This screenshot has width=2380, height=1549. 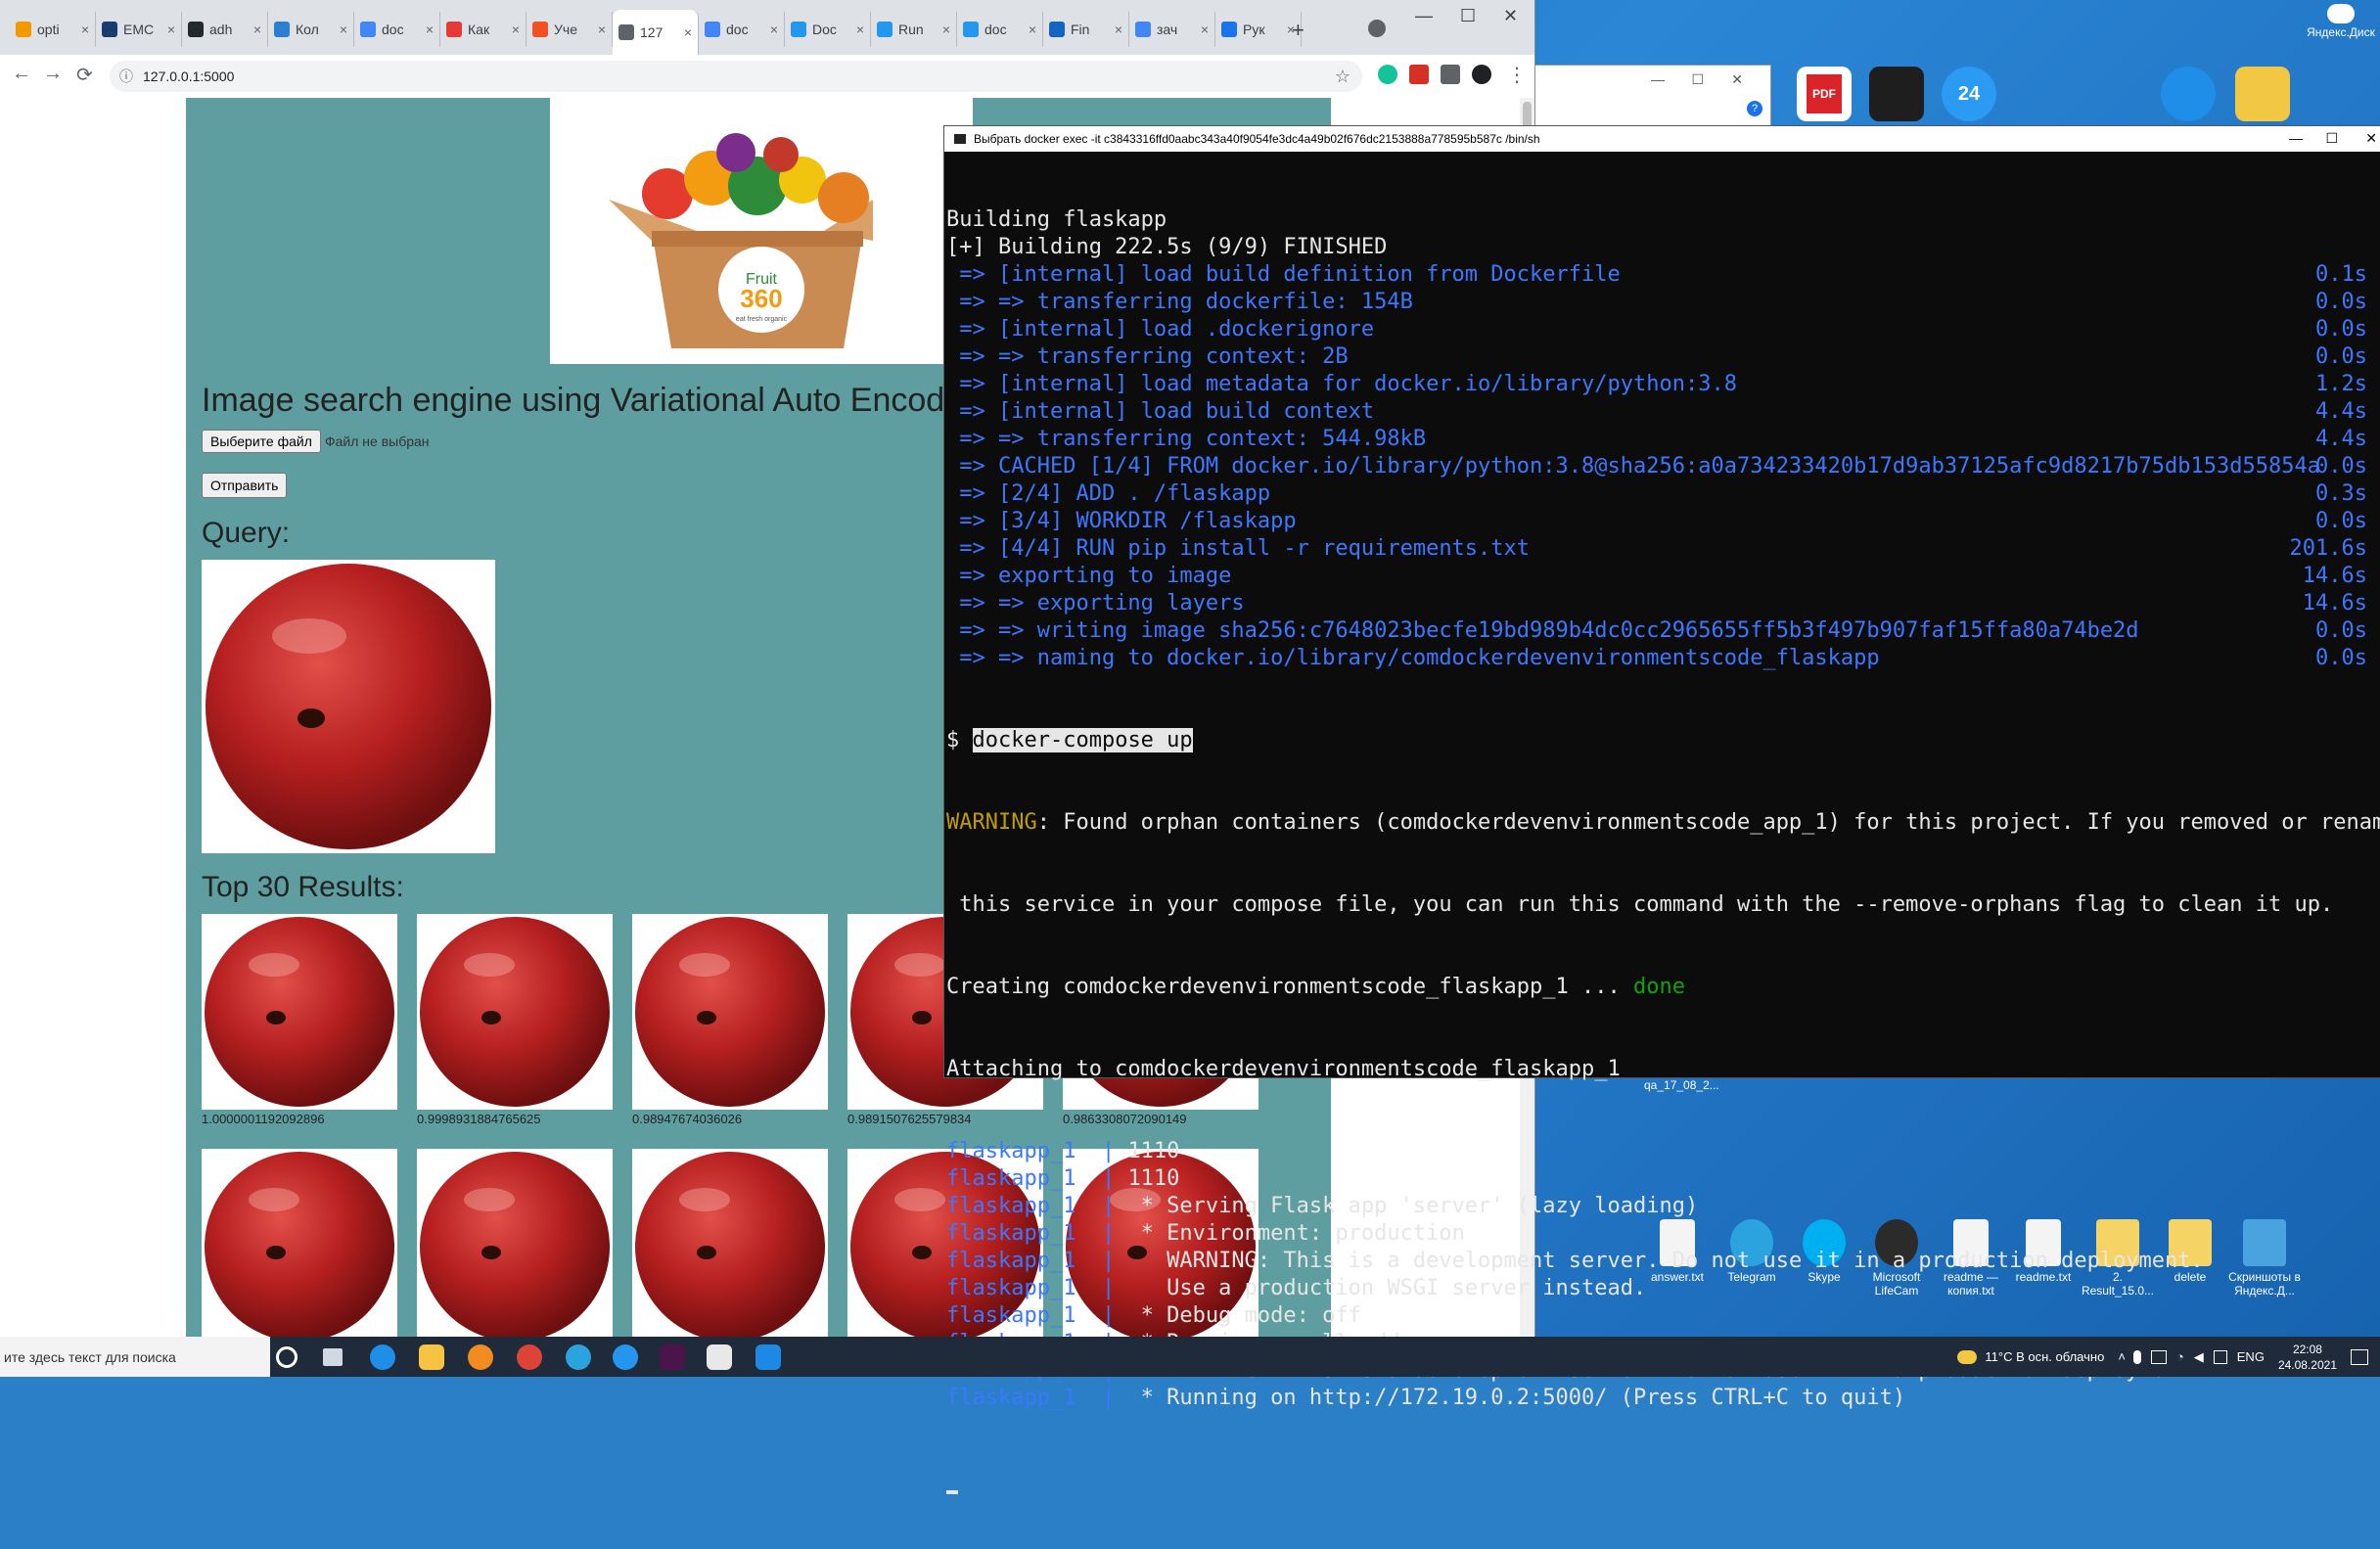 I want to click on back-icon: ←, so click(x=21, y=74).